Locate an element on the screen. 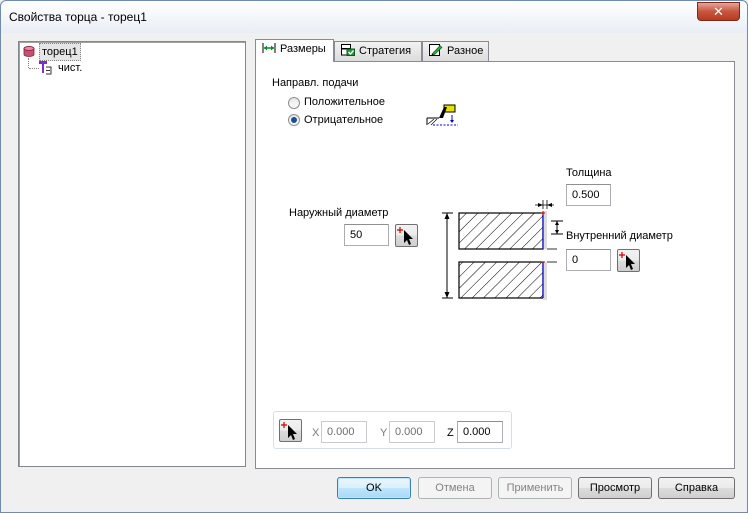 This screenshot has width=748, height=513. tab-dimensions: Размеры is located at coordinates (294, 50).